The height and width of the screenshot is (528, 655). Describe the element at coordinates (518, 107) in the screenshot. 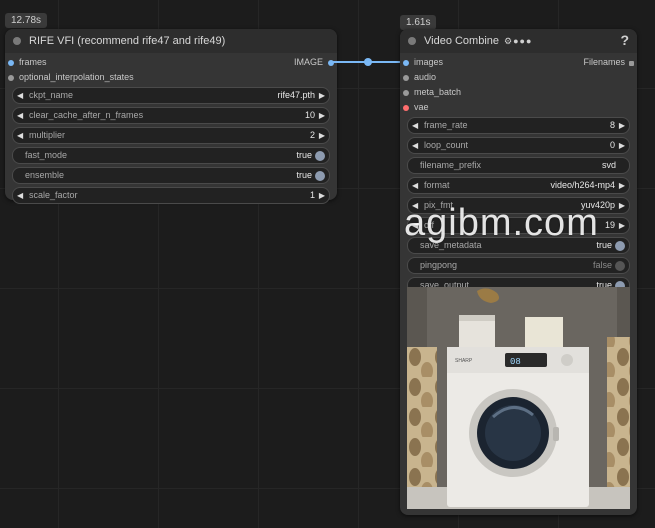

I see `video-input-vae: vae` at that location.